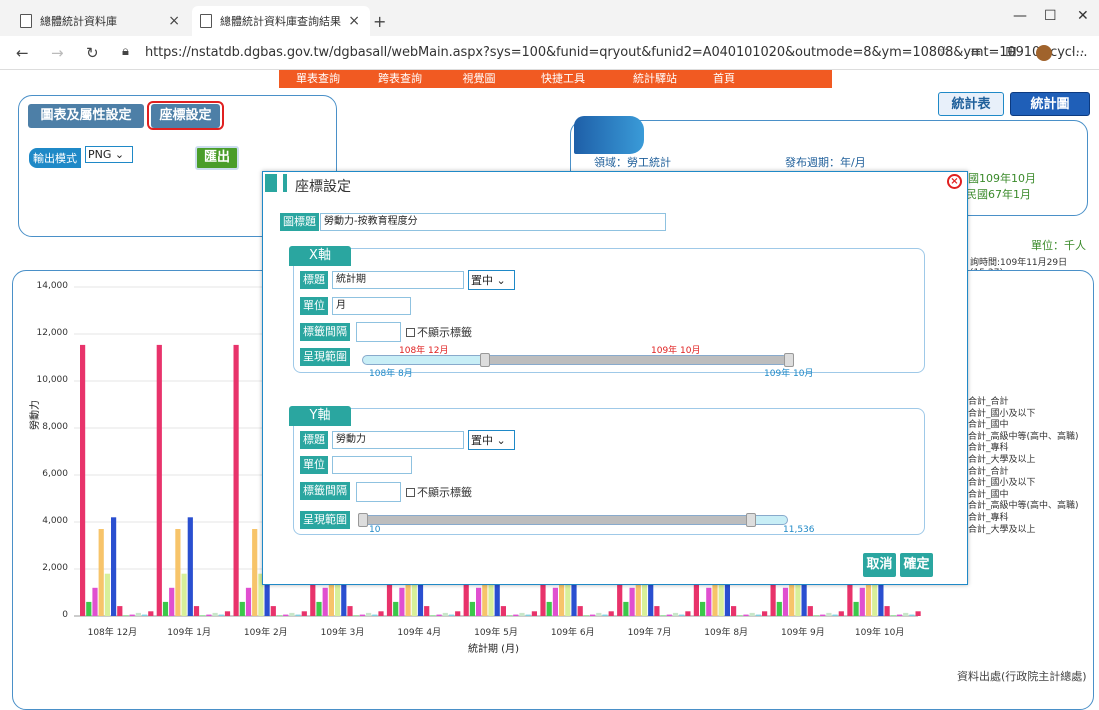 The width and height of the screenshot is (1099, 710). Describe the element at coordinates (803, 633) in the screenshot. I see `x-tick-label: 109年 9月` at that location.